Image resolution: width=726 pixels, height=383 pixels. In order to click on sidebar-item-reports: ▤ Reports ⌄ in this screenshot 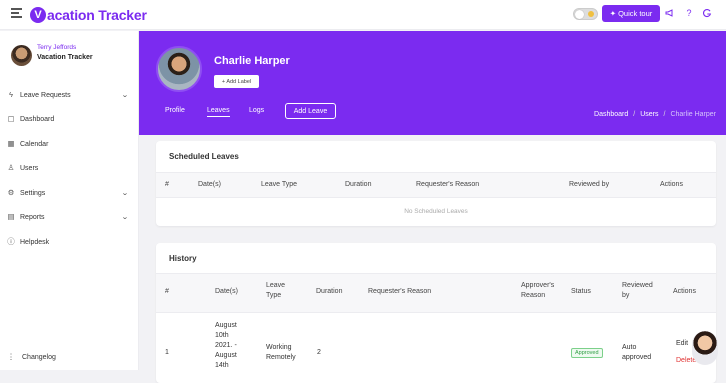, I will do `click(69, 217)`.